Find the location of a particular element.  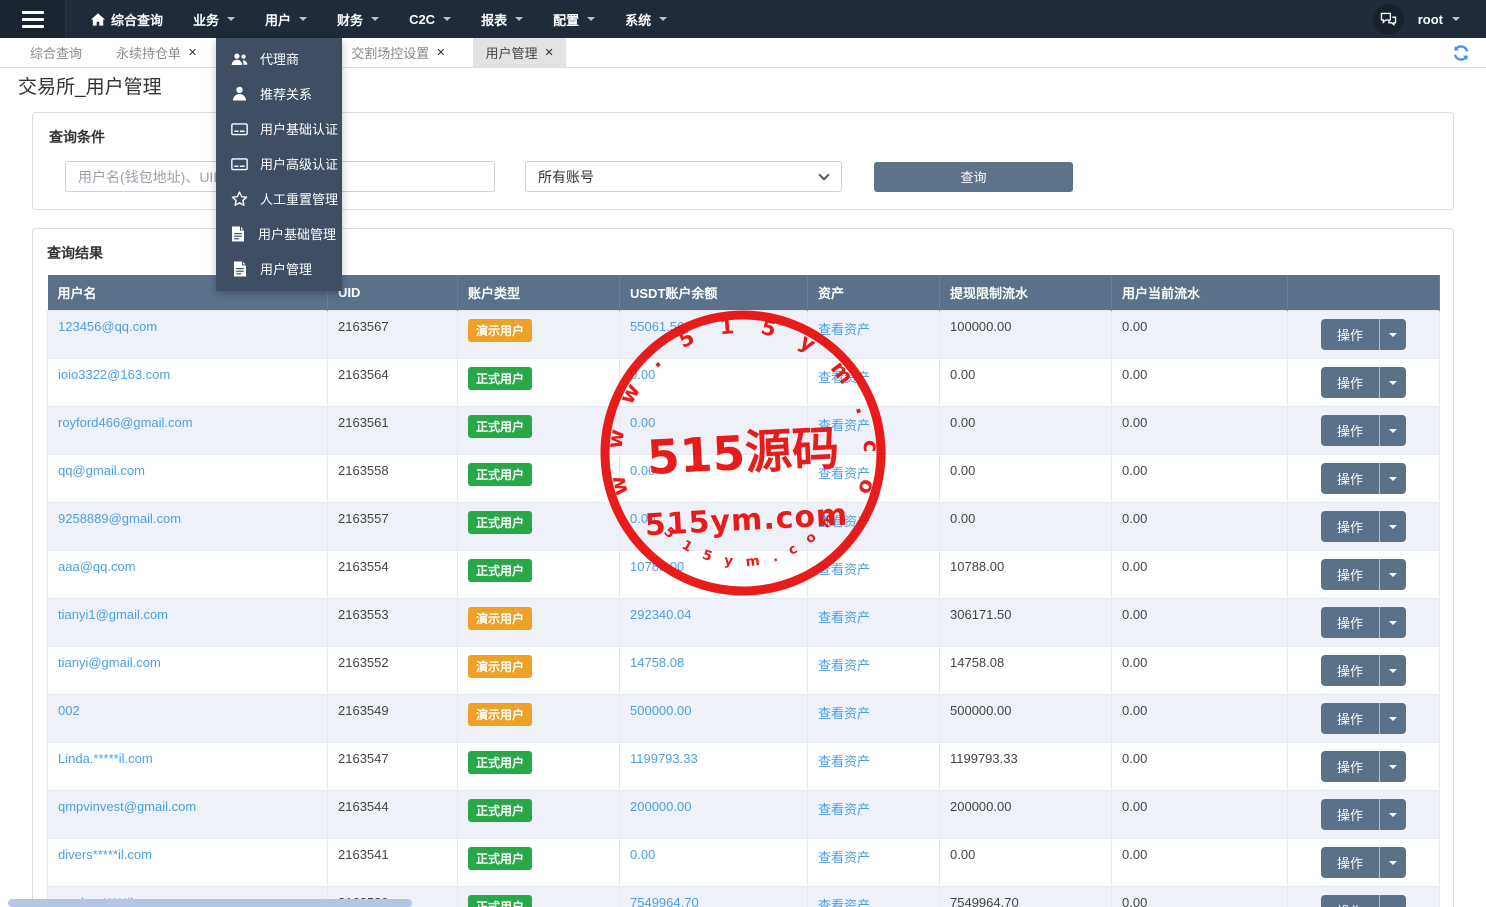

nav-item-query: 综合查询 is located at coordinates (127, 19).